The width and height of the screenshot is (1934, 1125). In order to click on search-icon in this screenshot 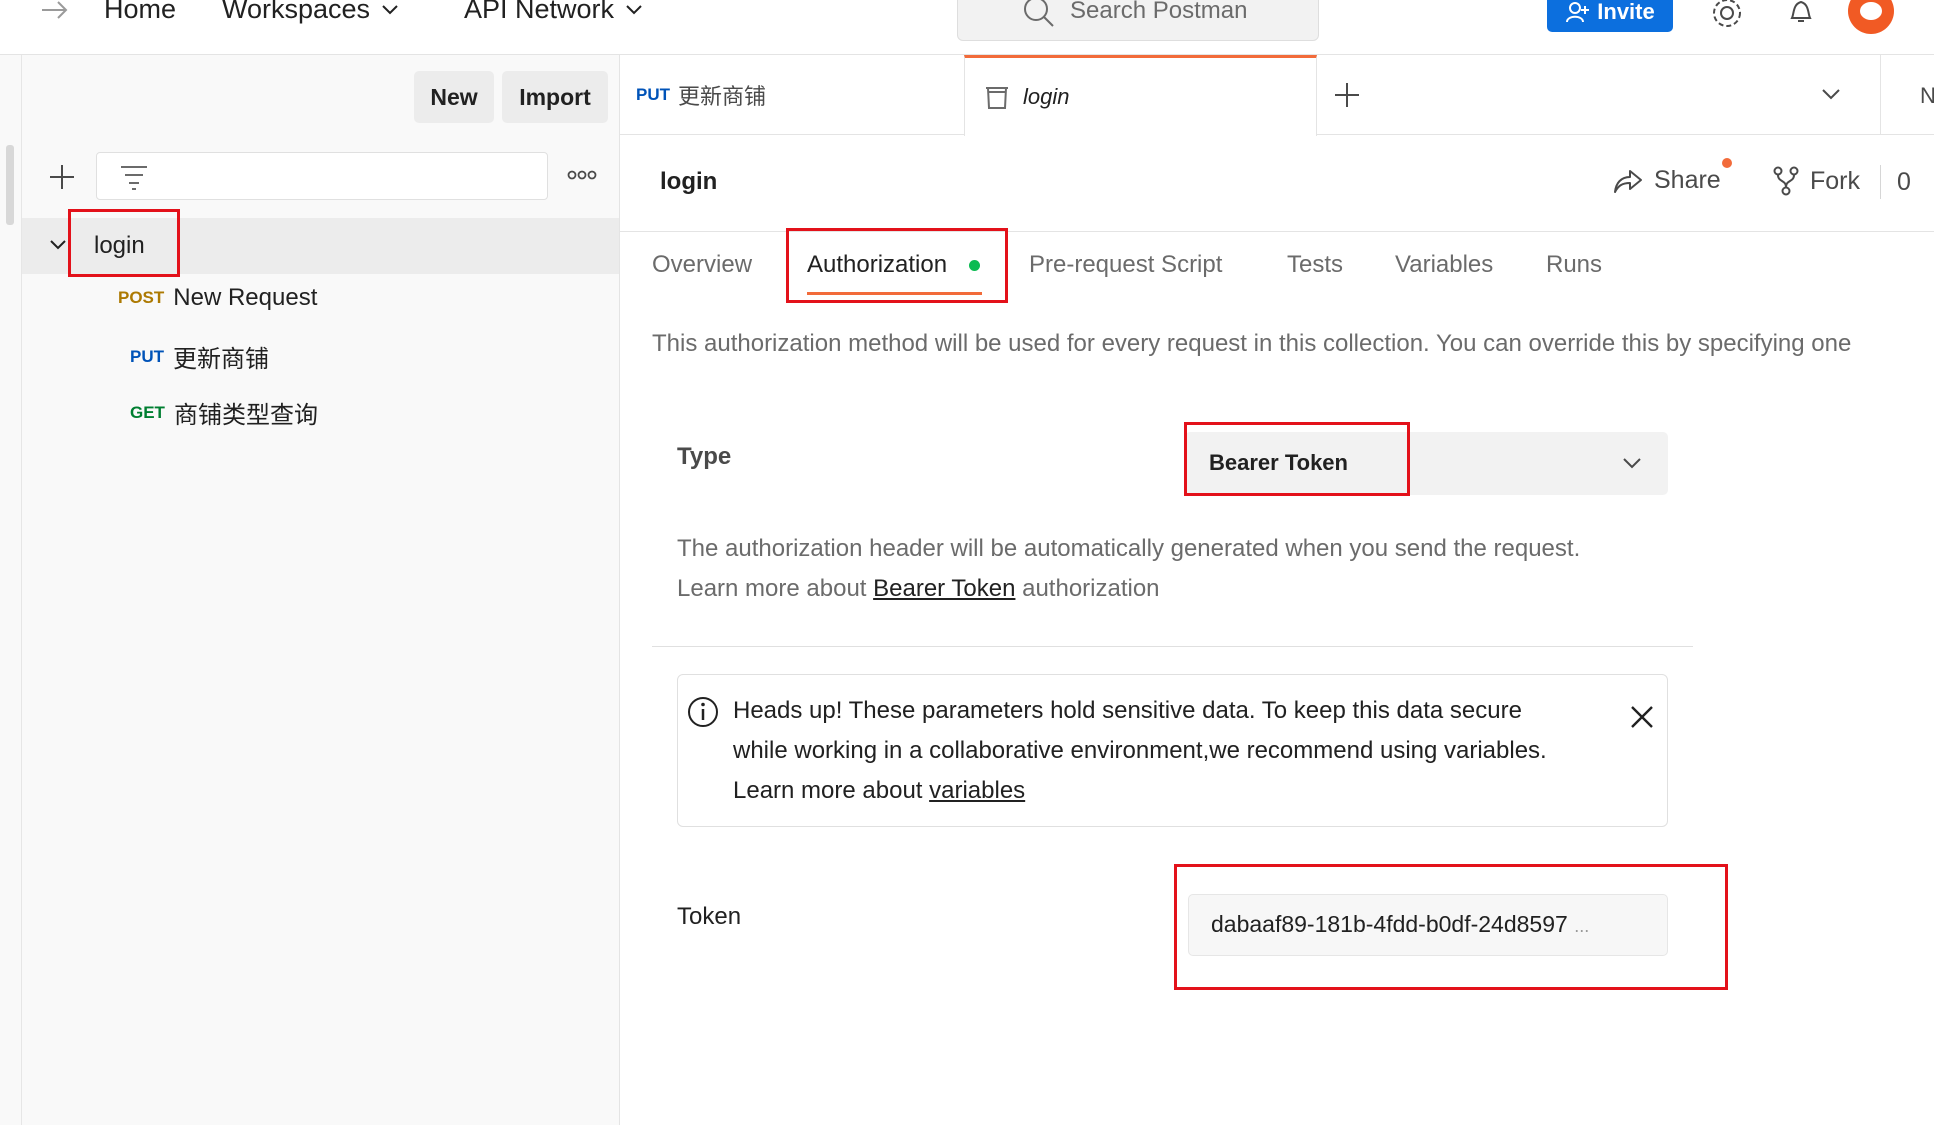, I will do `click(1039, 13)`.